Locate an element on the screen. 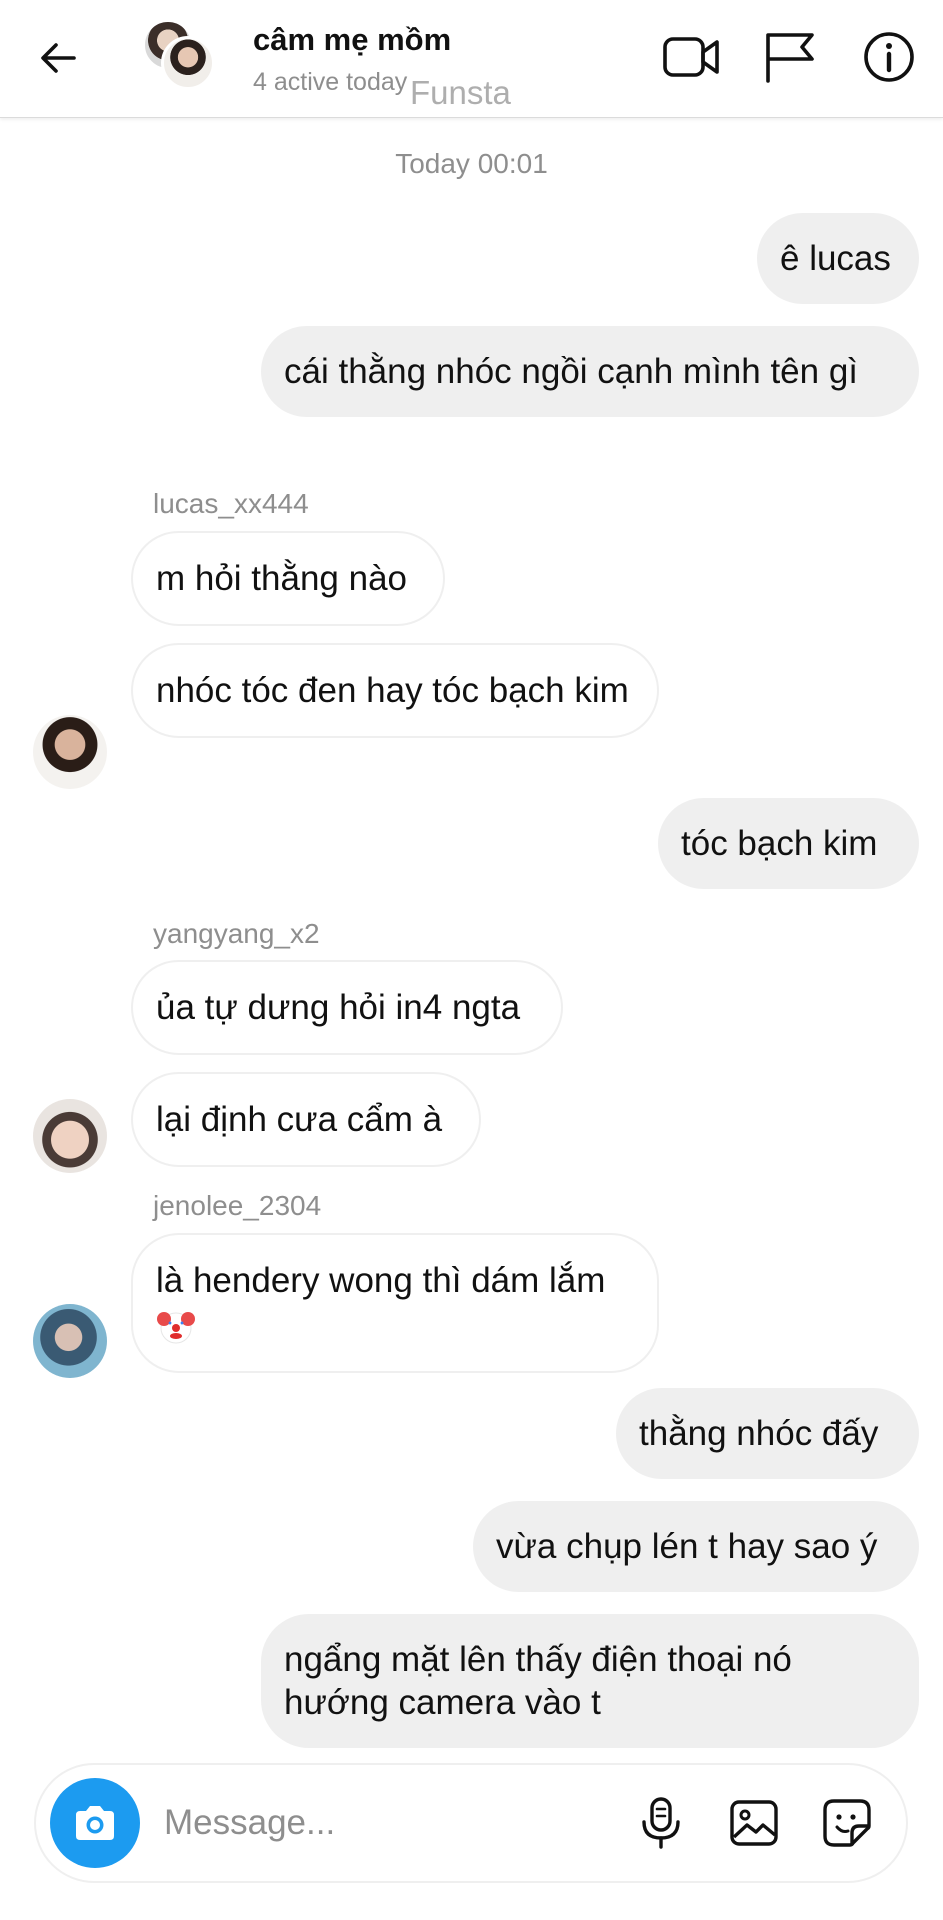 The height and width of the screenshot is (1920, 943). voice-message-button is located at coordinates (661, 1823).